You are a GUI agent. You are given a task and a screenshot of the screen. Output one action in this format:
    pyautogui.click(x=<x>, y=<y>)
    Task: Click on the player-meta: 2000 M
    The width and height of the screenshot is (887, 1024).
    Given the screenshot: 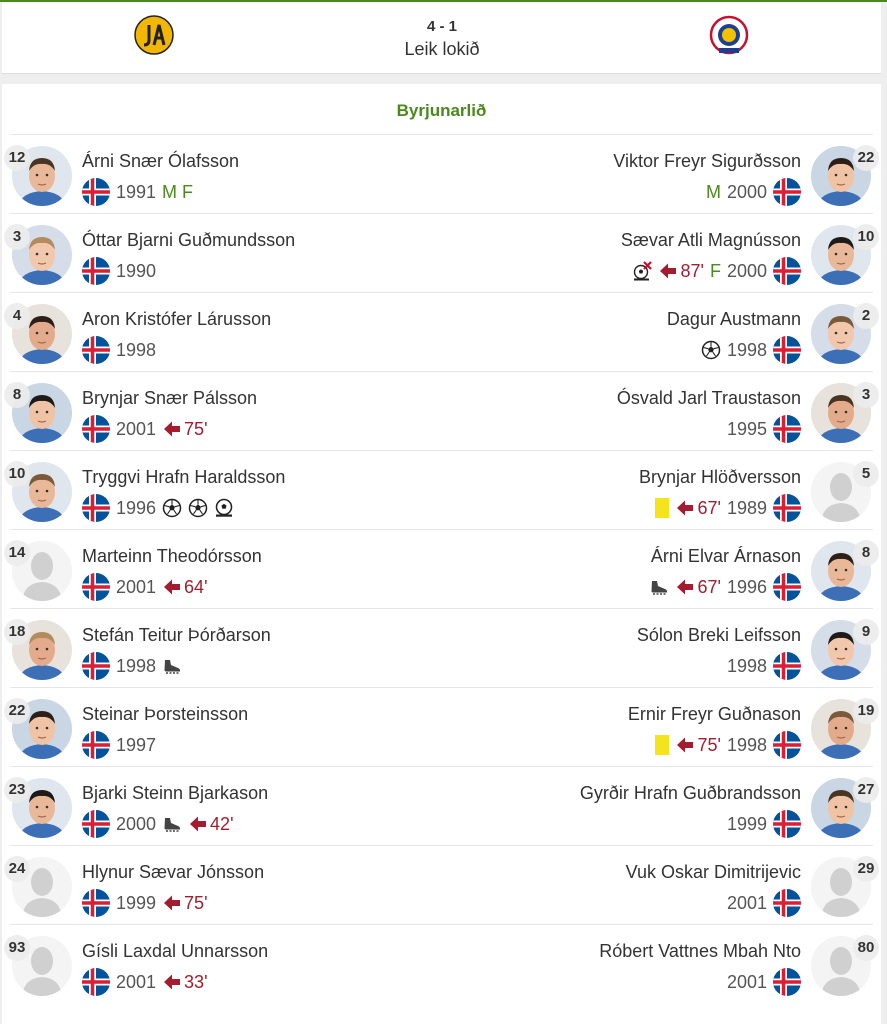 What is the action you would take?
    pyautogui.click(x=753, y=192)
    